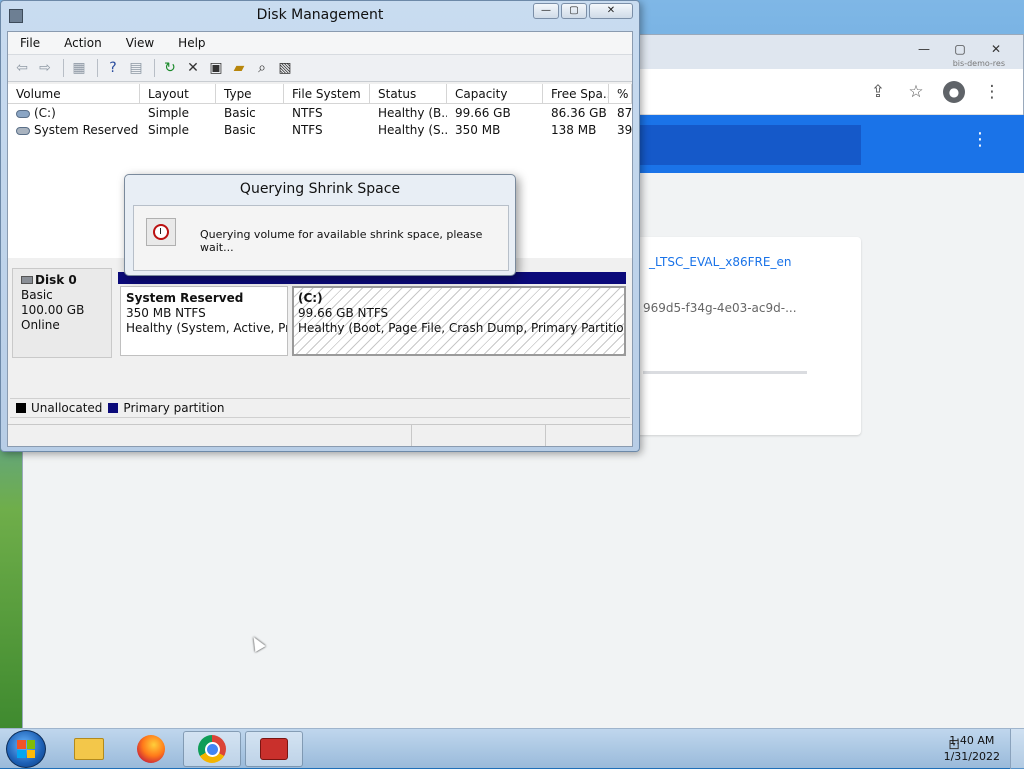 The width and height of the screenshot is (1024, 769). What do you see at coordinates (720, 262) in the screenshot?
I see `download-link: _LTSC_EVAL_x86FRE_en` at bounding box center [720, 262].